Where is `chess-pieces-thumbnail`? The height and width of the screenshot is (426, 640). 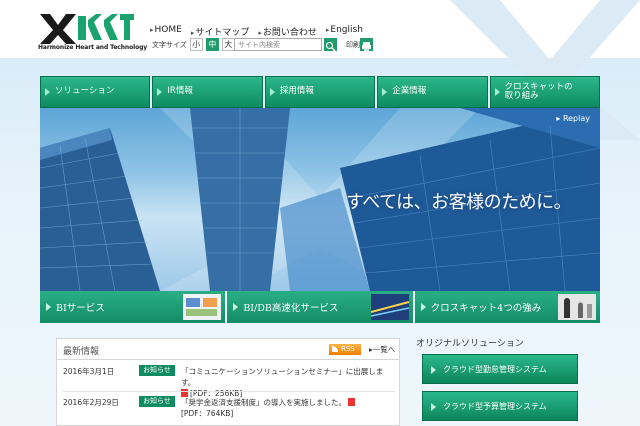 chess-pieces-thumbnail is located at coordinates (576, 307).